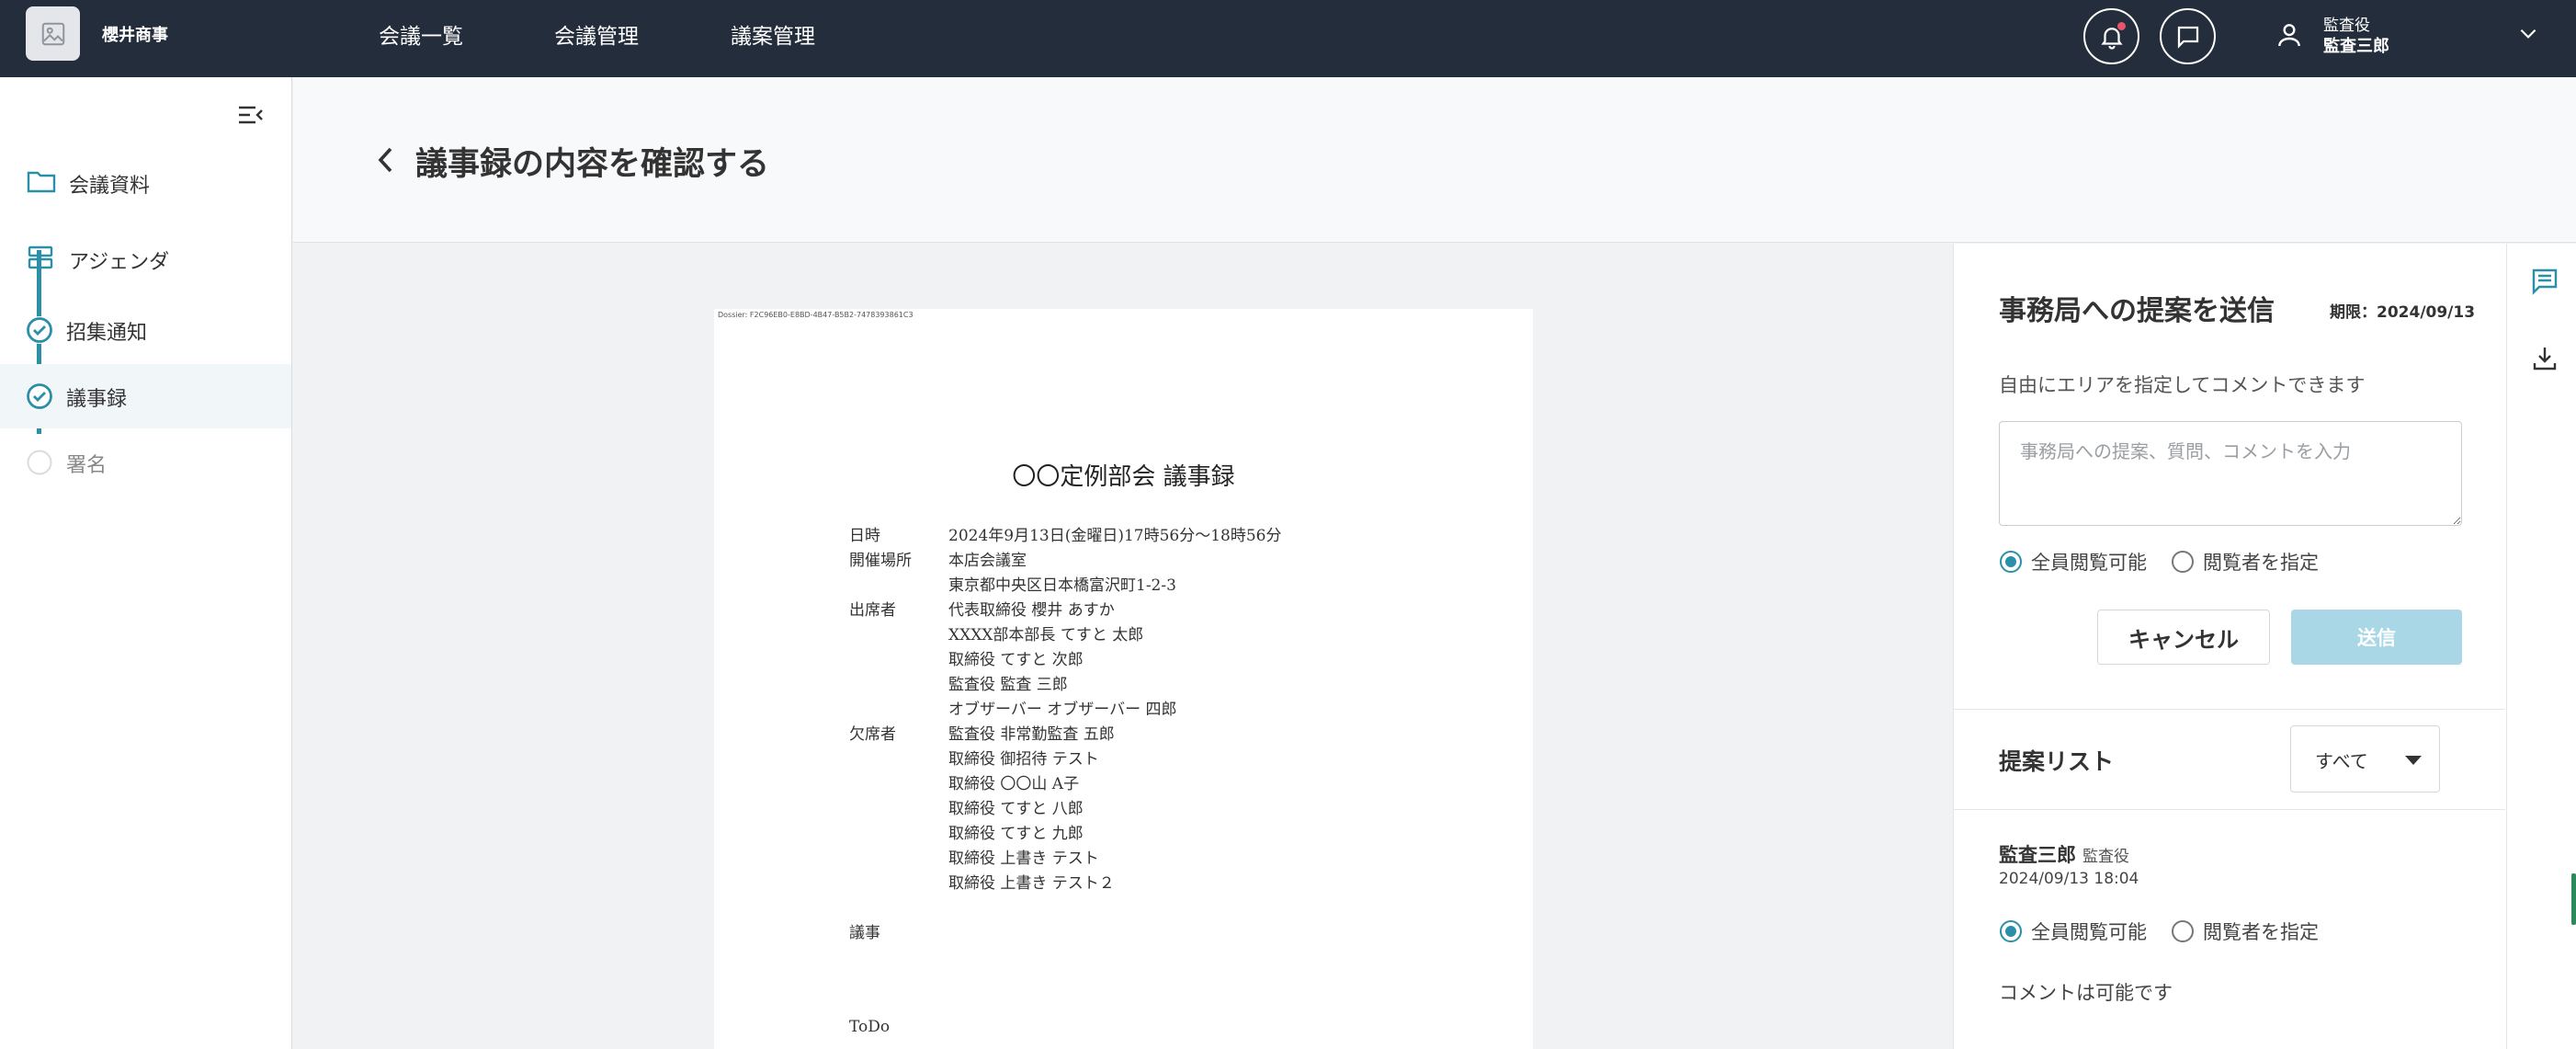 The image size is (2576, 1049). Describe the element at coordinates (40, 257) in the screenshot. I see `agenda-icon` at that location.